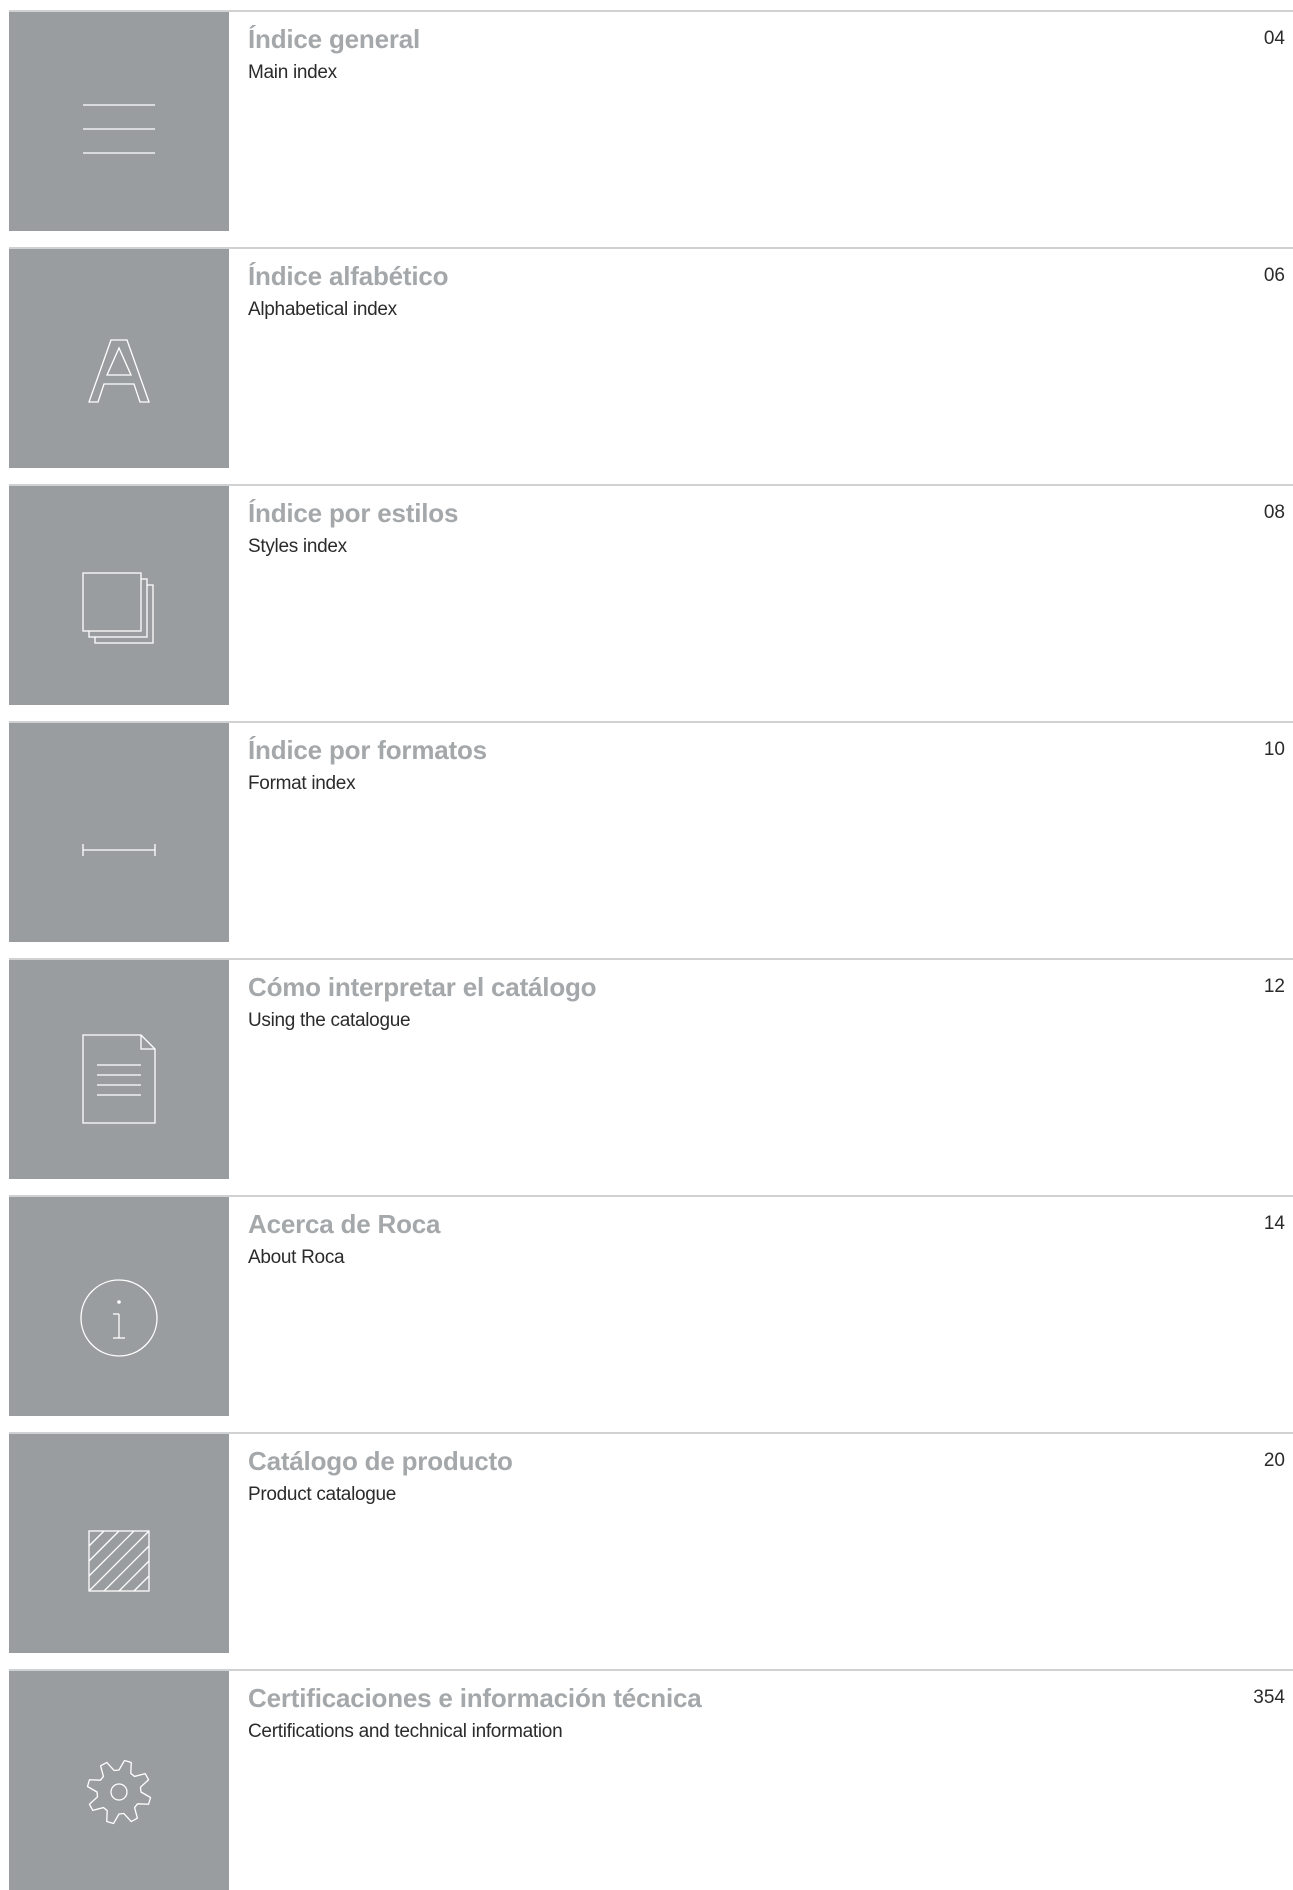 The image size is (1293, 1890). What do you see at coordinates (651, 357) in the screenshot?
I see `toc-entry-alphabetical-index: Índice alfabético Alphabetical index 06` at bounding box center [651, 357].